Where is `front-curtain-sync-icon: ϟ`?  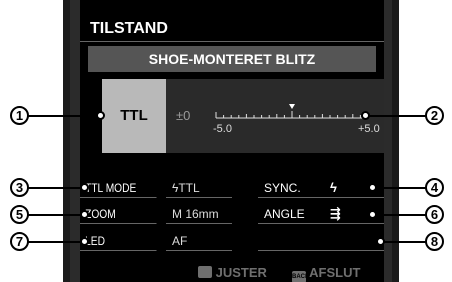 front-curtain-sync-icon: ϟ is located at coordinates (333, 187).